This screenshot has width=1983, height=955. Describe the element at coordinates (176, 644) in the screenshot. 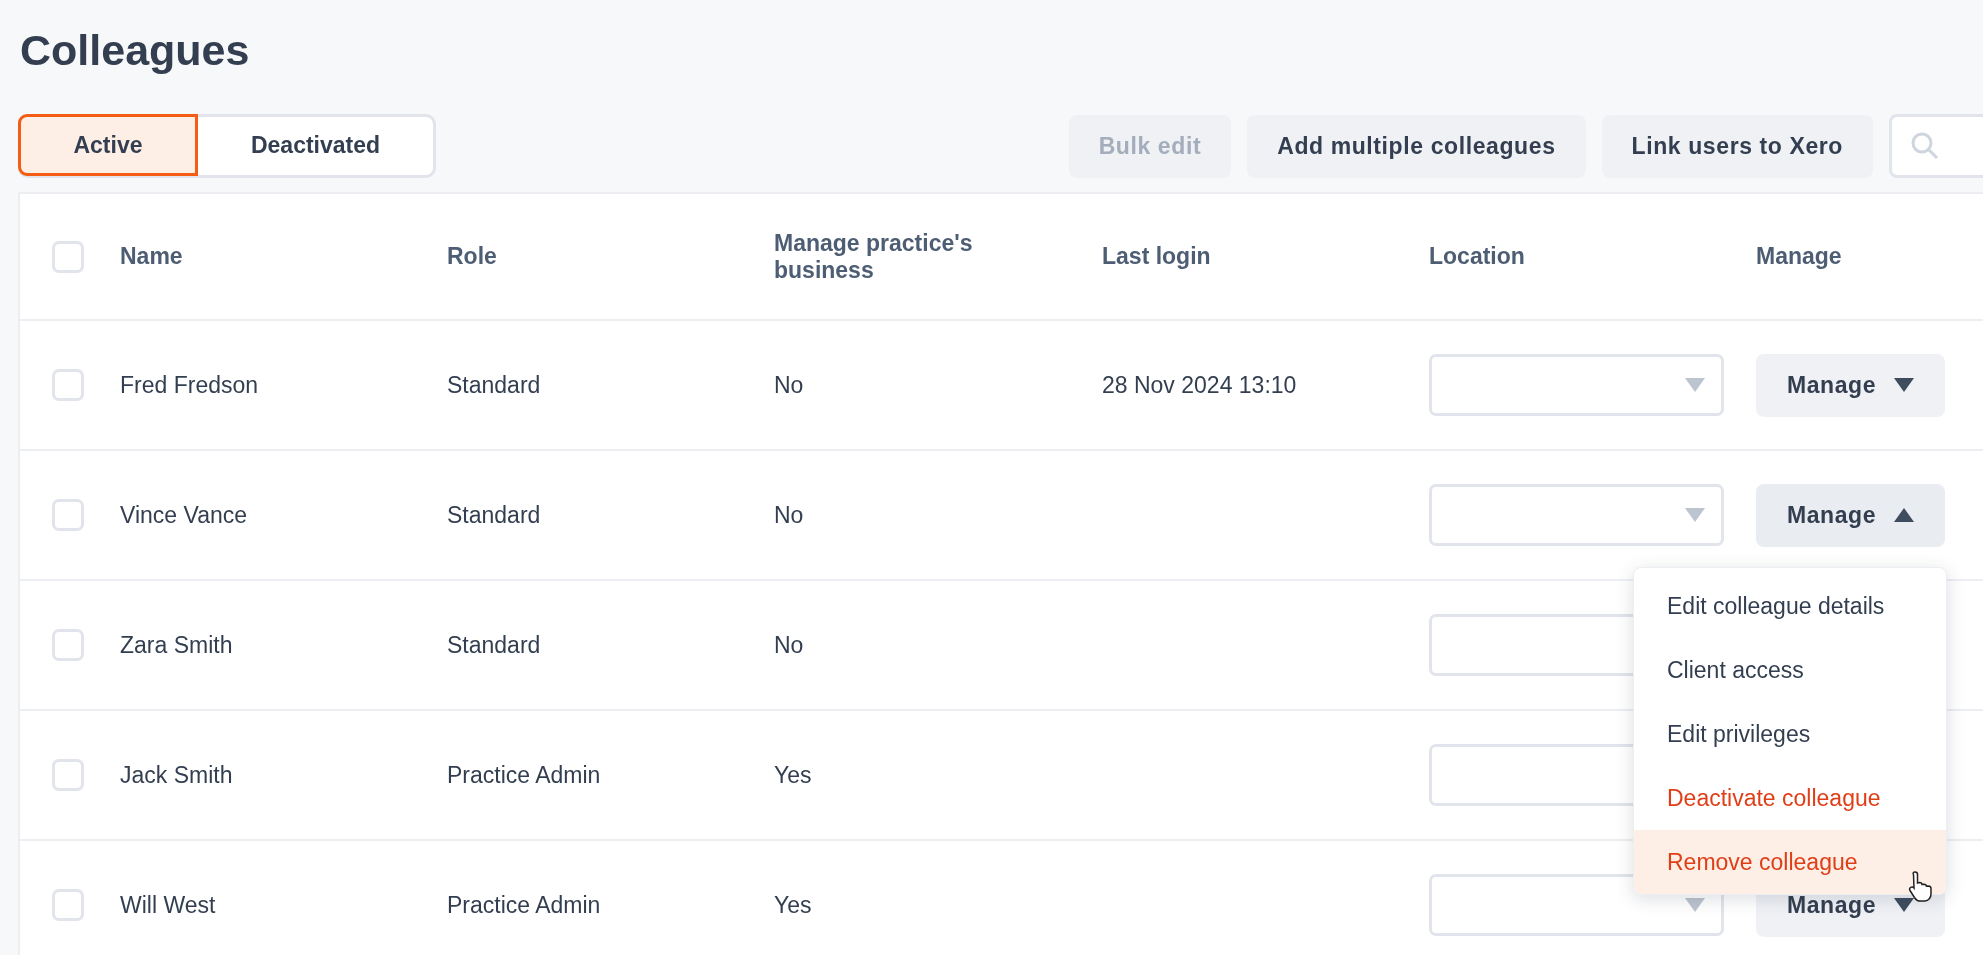

I see `colleague-name: Zara Smith` at that location.